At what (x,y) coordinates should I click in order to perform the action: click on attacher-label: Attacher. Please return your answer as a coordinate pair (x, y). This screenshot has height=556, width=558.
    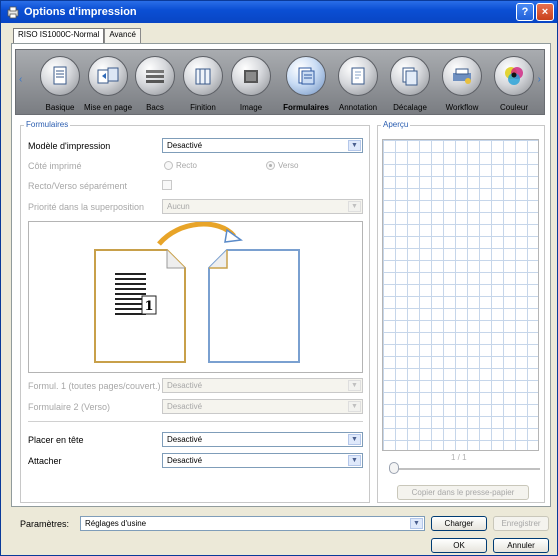
    Looking at the image, I should click on (45, 461).